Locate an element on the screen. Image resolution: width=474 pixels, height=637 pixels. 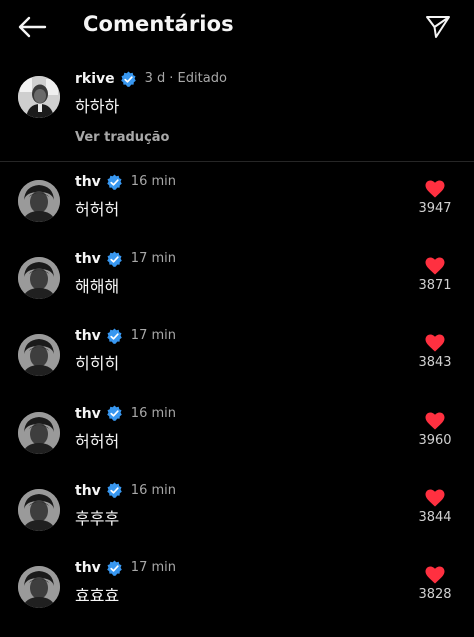
comment-item: thv 16 min 후후후 3844 is located at coordinates (237, 517).